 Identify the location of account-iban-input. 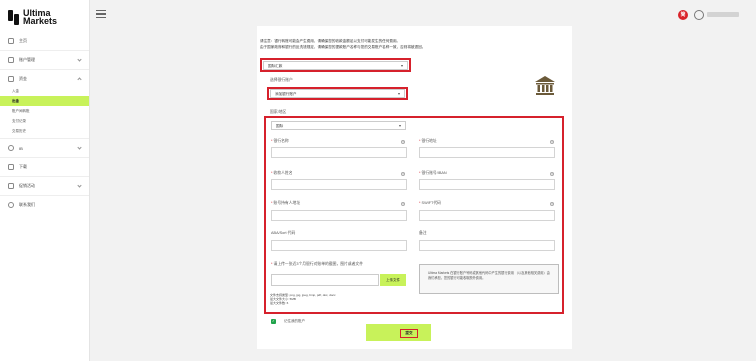
(487, 184).